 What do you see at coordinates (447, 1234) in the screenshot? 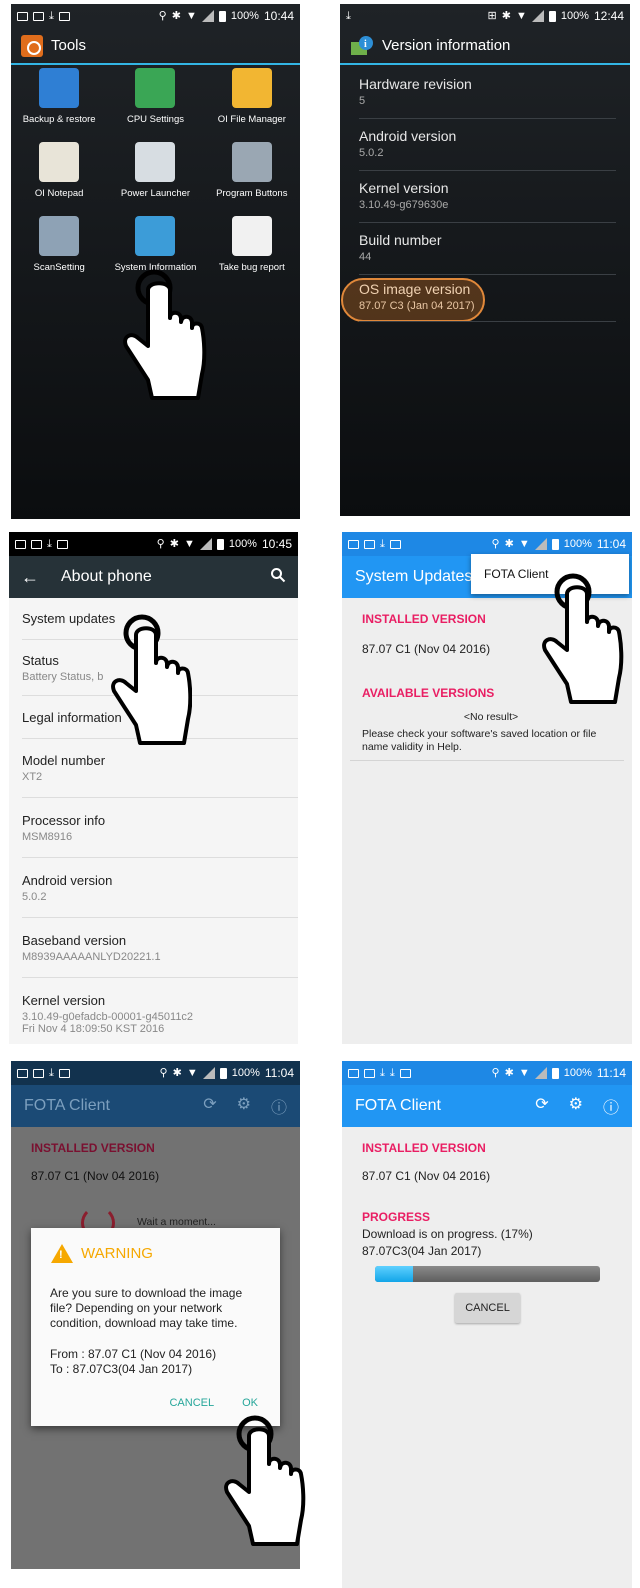
I see `progress-text: Download is on progress. (17%)` at bounding box center [447, 1234].